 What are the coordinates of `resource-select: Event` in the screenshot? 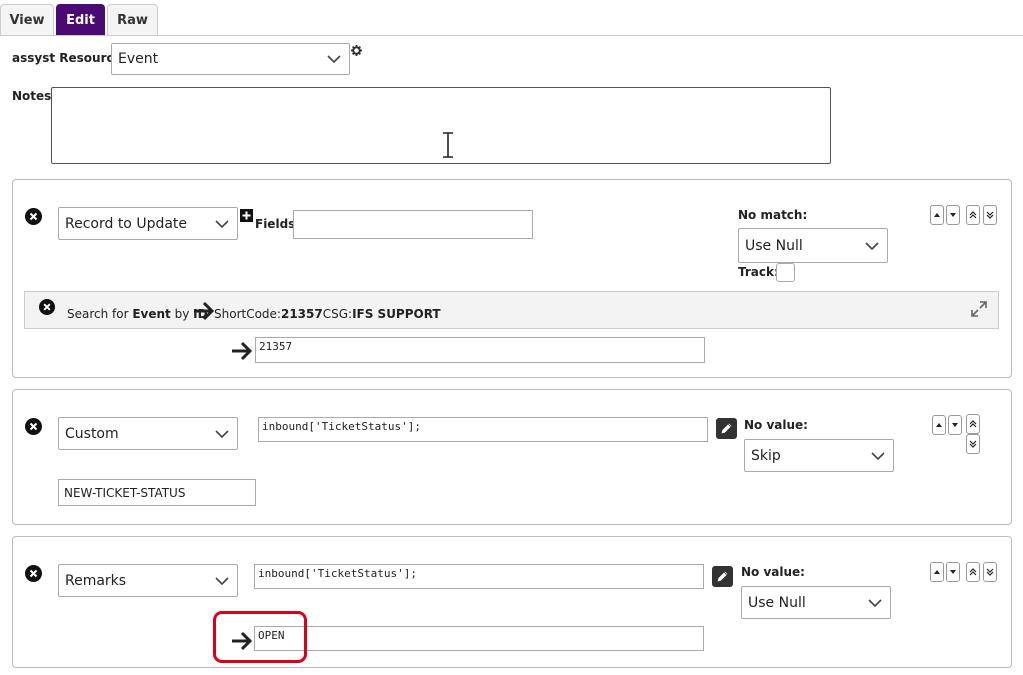 It's located at (230, 59).